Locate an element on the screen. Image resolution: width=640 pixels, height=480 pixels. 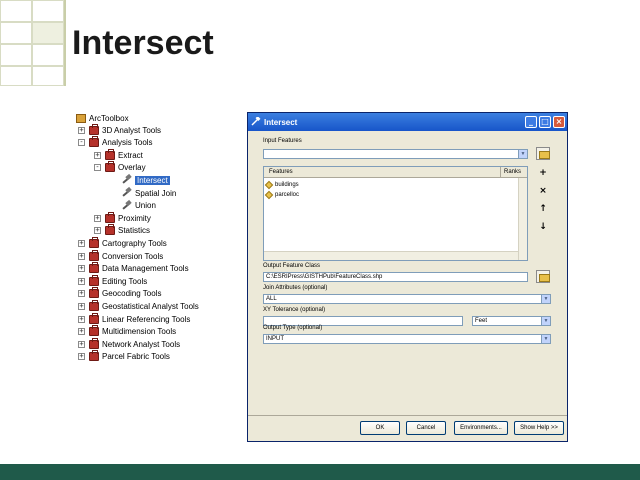
xy-tolerance-units-combo: Feet ▼ is located at coordinates (511, 321).